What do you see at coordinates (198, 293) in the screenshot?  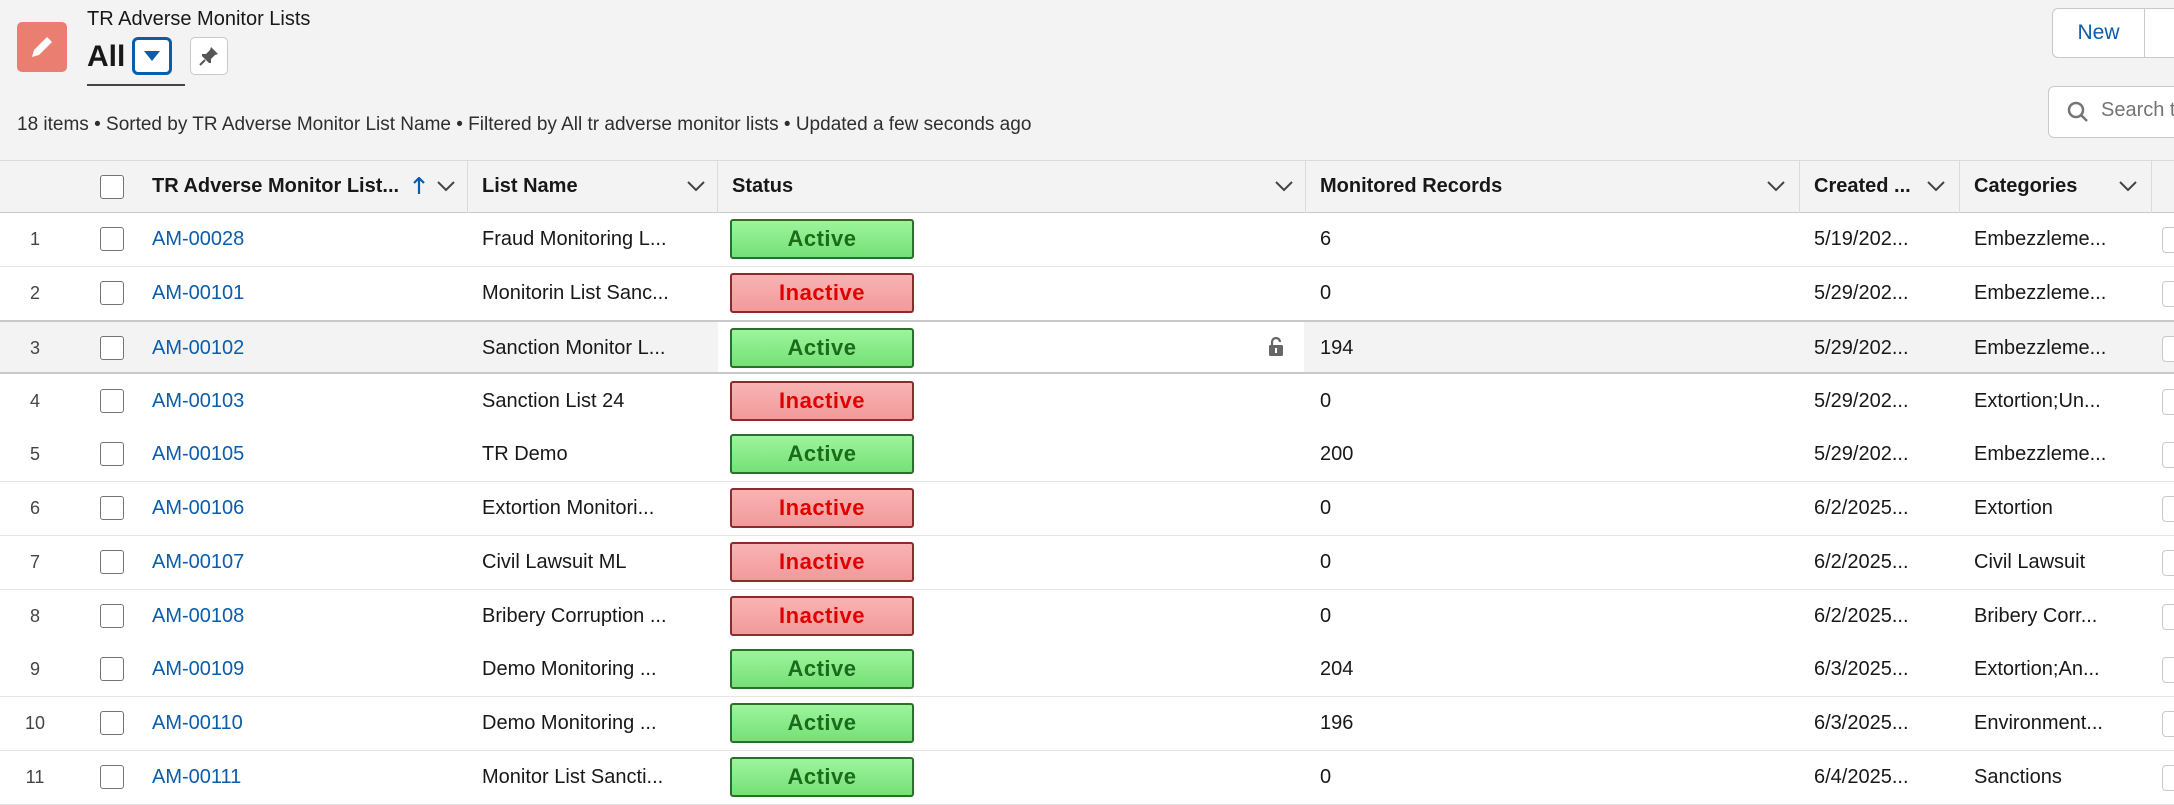 I see `record-id-link: AM-00101` at bounding box center [198, 293].